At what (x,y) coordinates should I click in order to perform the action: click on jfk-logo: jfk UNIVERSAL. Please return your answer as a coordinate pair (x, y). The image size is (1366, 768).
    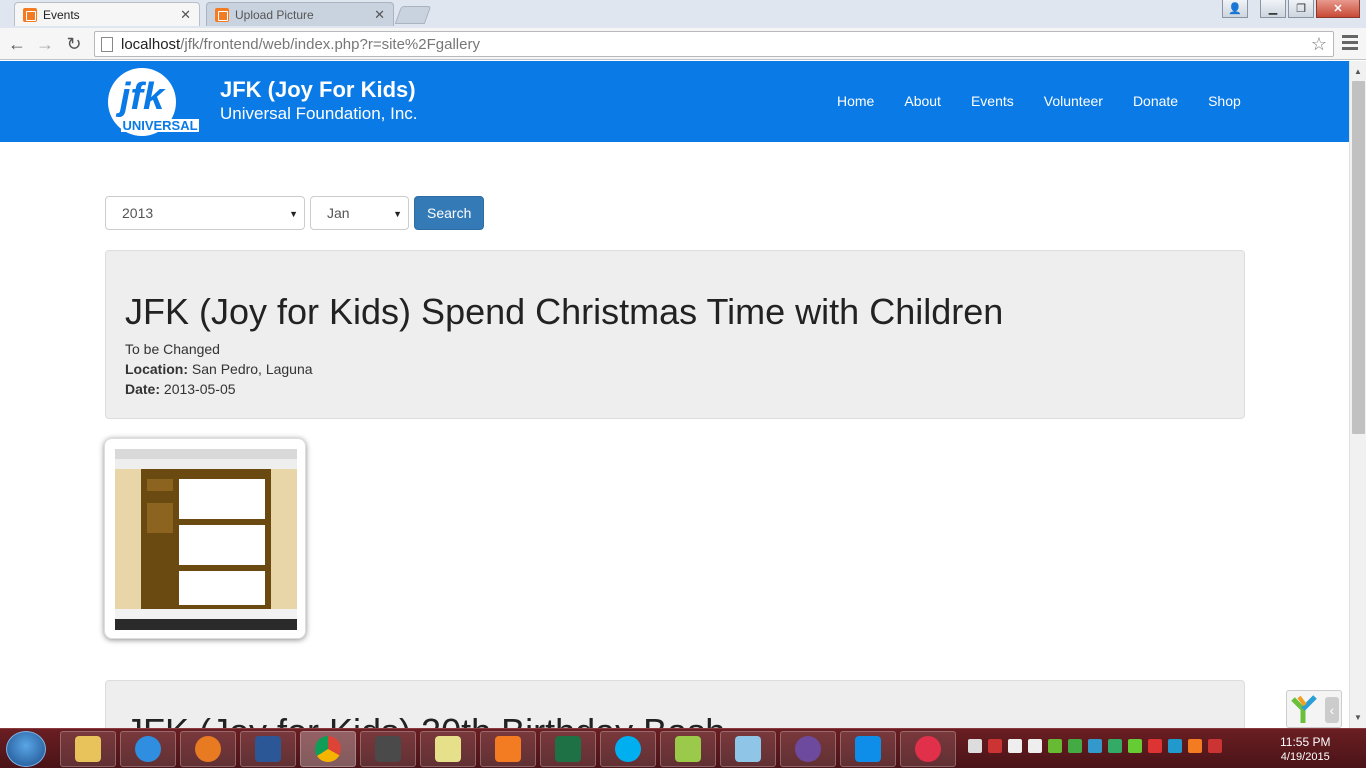
    Looking at the image, I should click on (154, 102).